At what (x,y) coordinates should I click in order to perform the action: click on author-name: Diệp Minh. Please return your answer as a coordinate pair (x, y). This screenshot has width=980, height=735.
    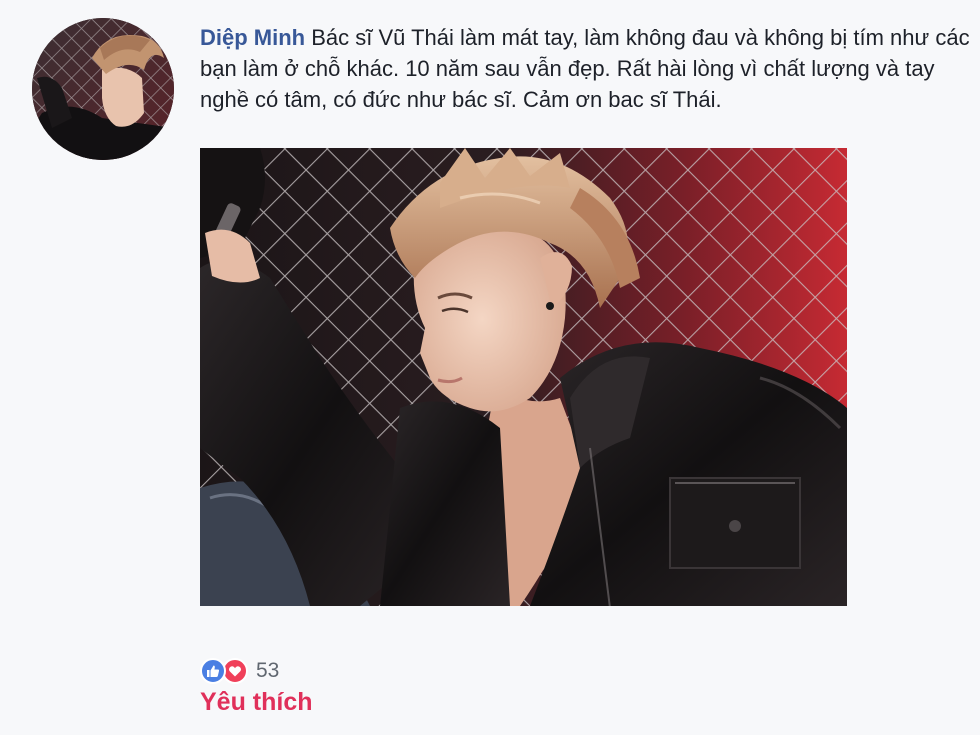
    Looking at the image, I should click on (252, 37).